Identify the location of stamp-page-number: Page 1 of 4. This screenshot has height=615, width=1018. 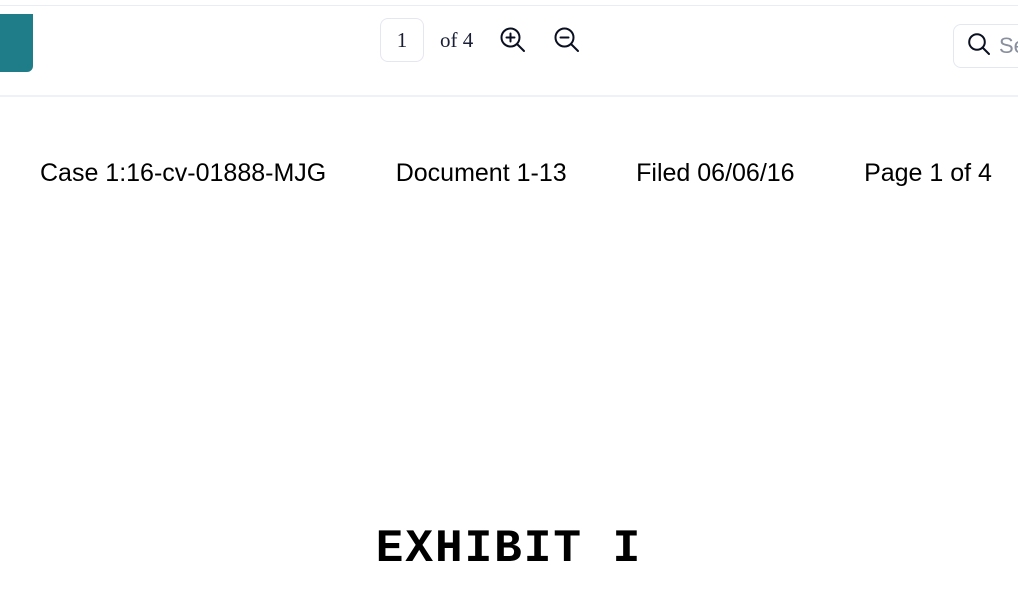
(928, 173).